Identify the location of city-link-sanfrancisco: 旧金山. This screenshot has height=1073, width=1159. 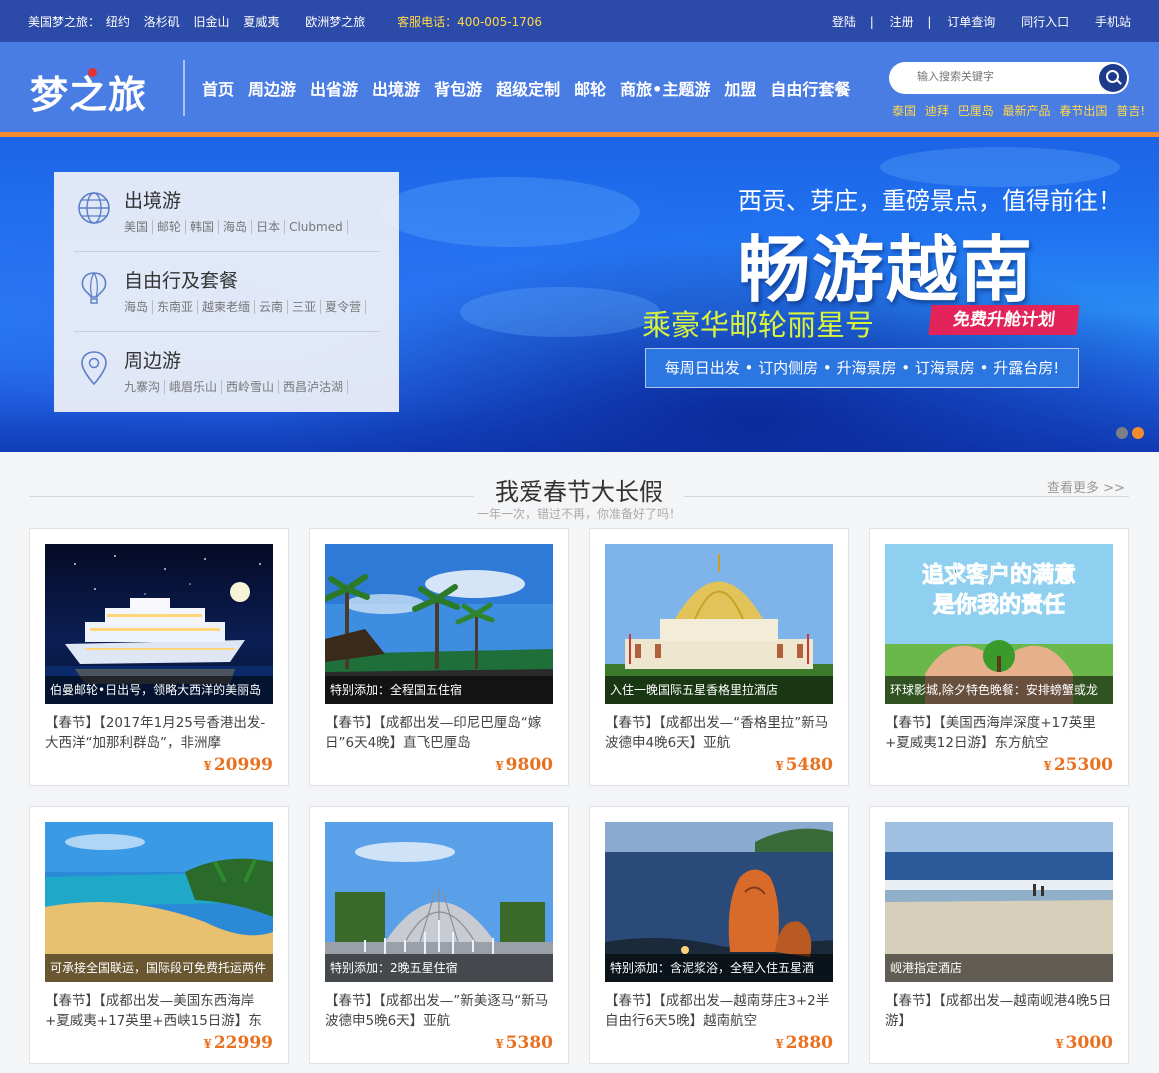
(212, 22).